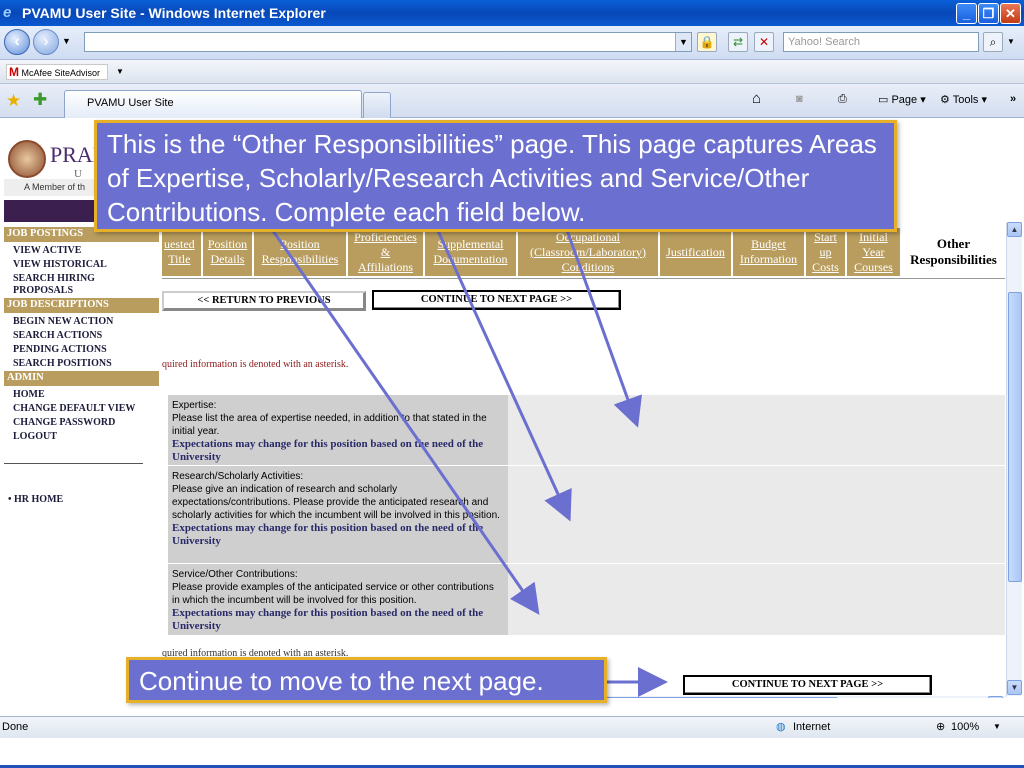 This screenshot has height=768, width=1024. Describe the element at coordinates (377, 105) in the screenshot. I see `new-tab-button` at that location.